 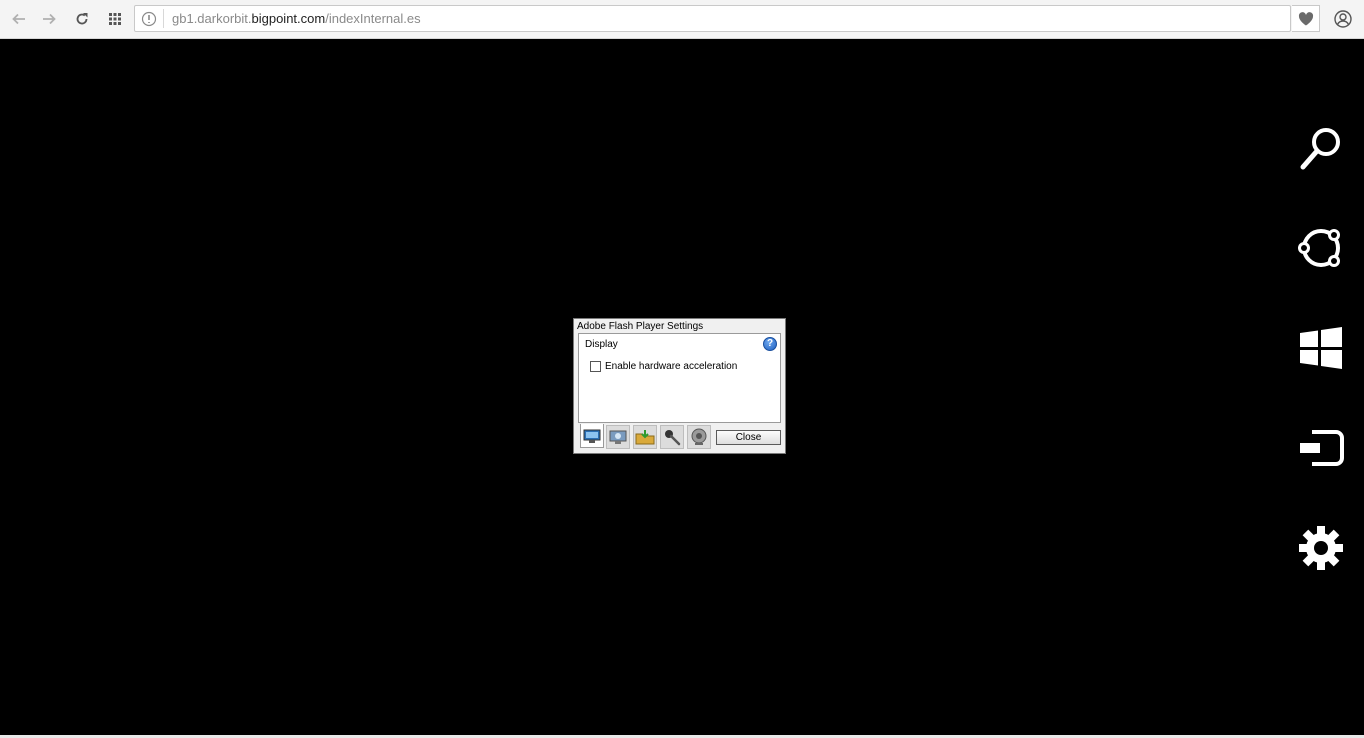 I want to click on section-heading: Display, so click(x=601, y=344).